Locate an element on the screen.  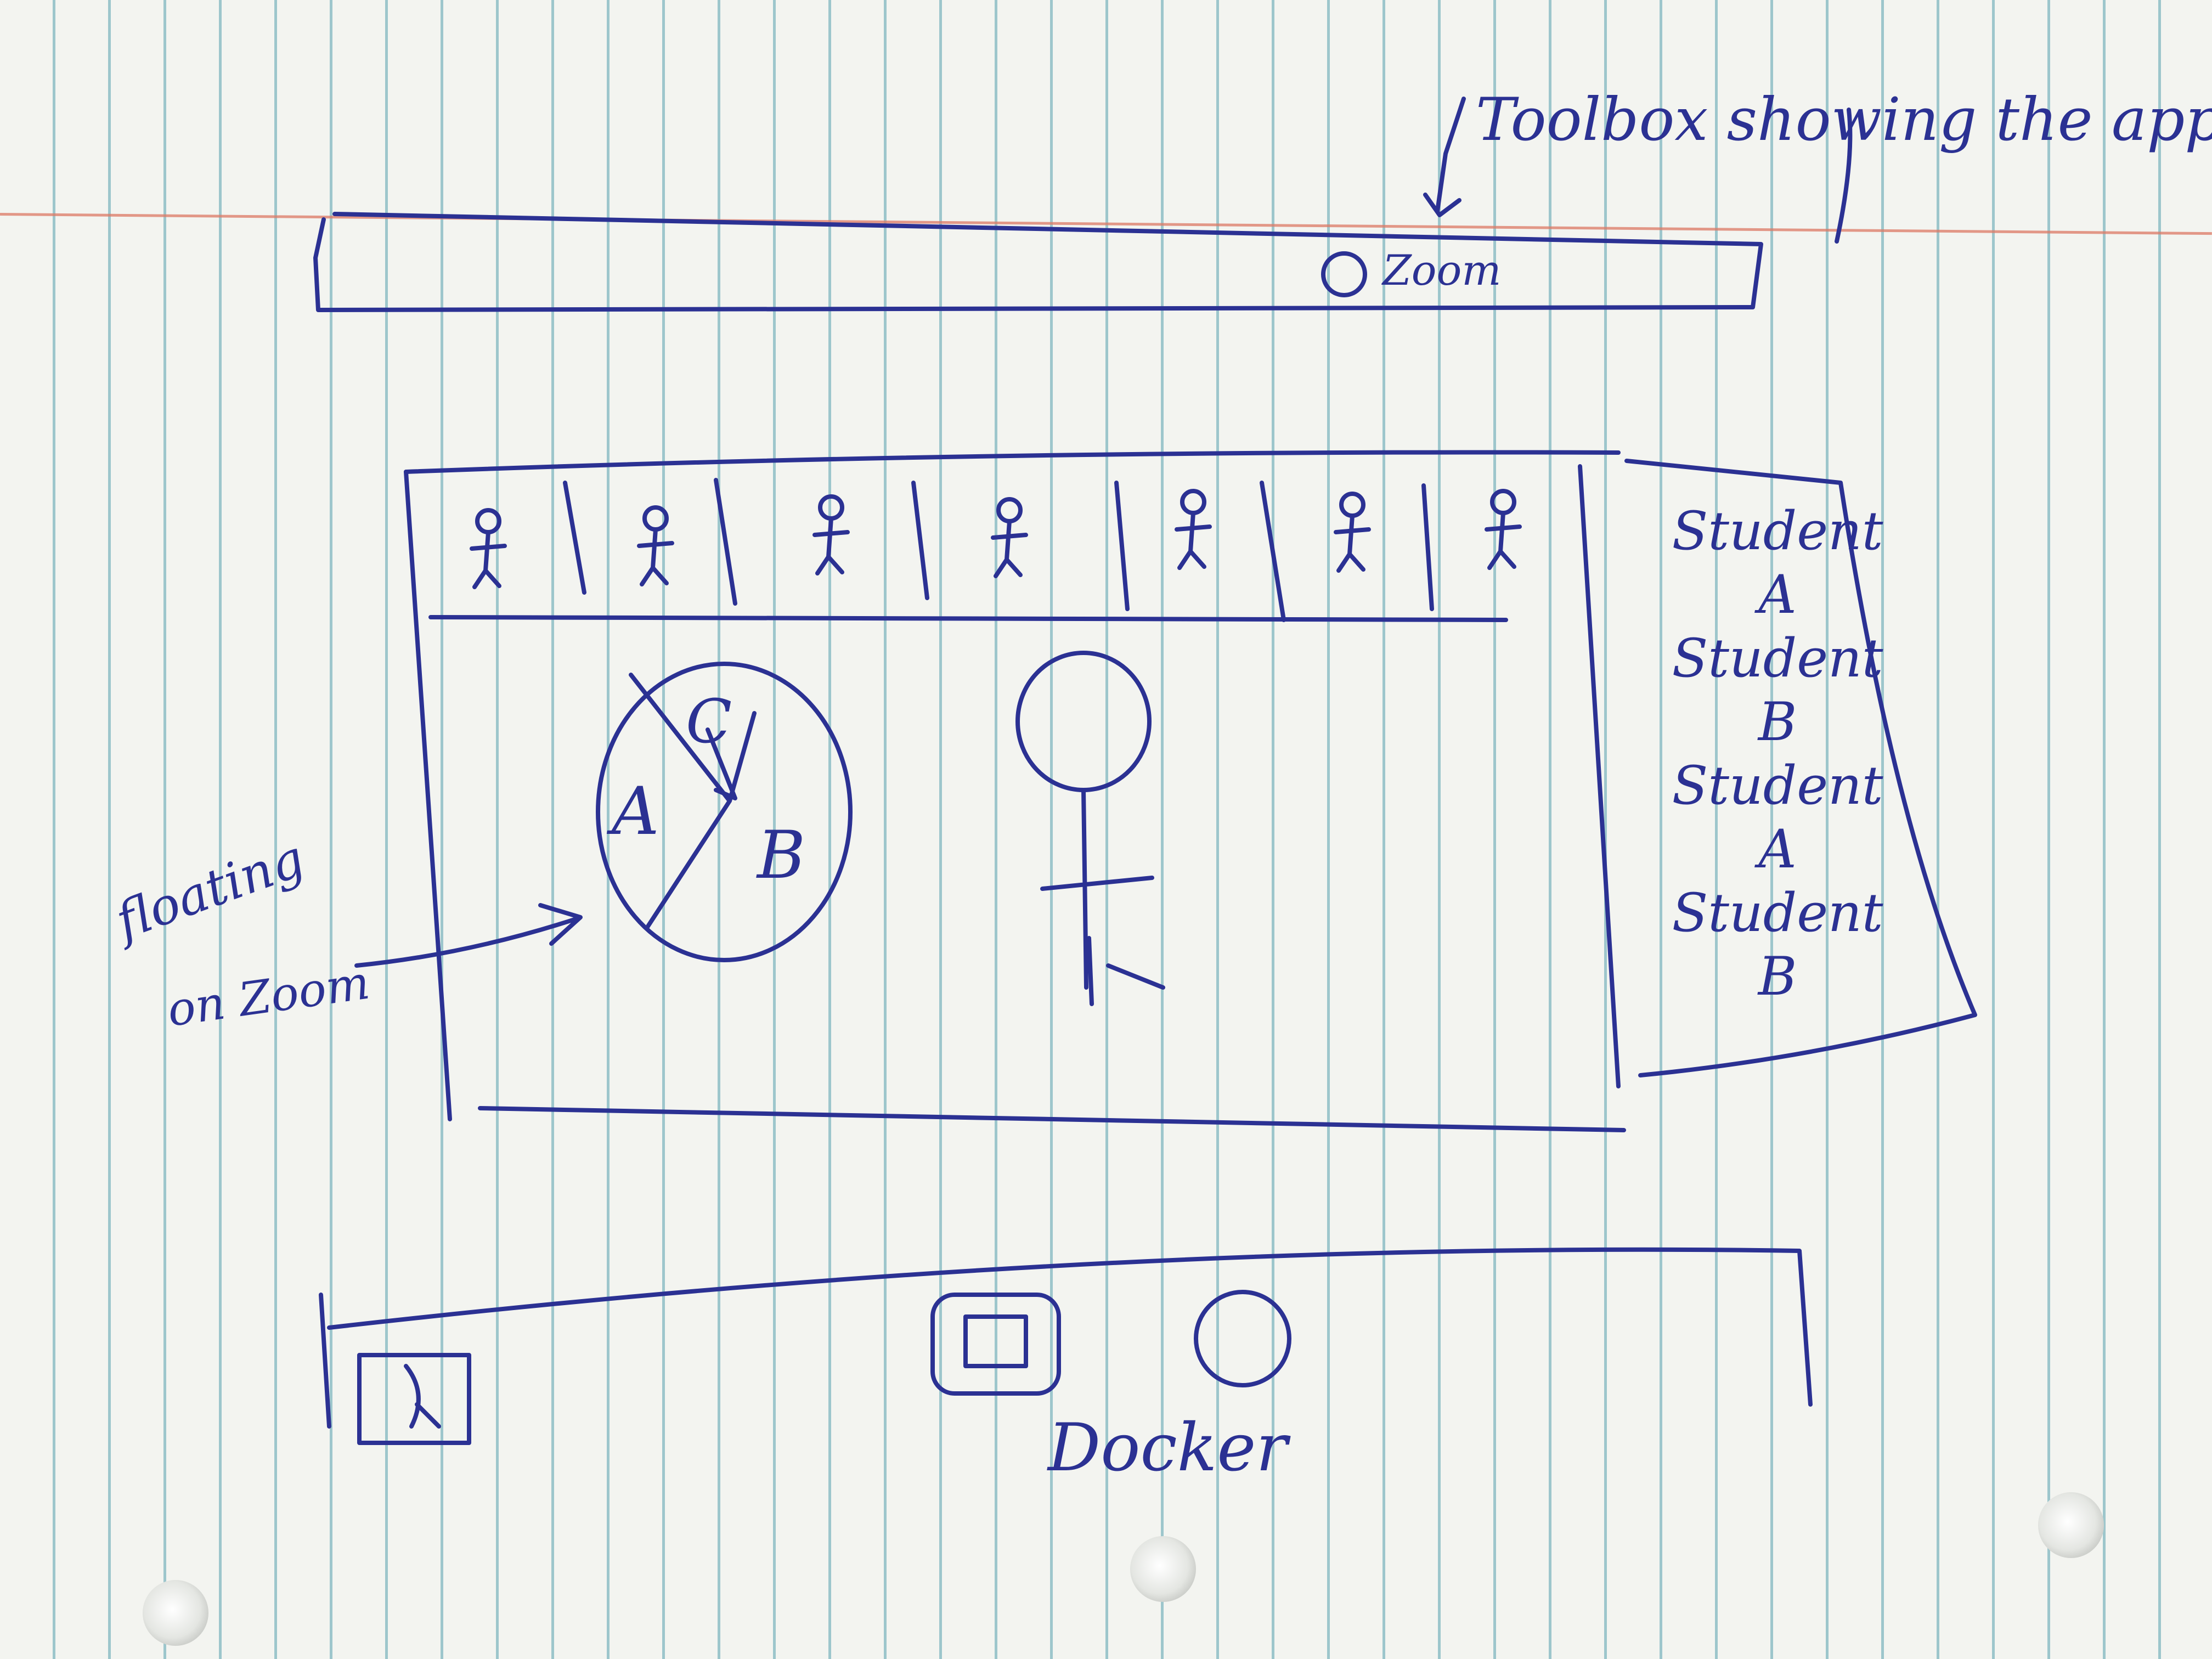
pie-slice-label: C is located at coordinates (709, 721).